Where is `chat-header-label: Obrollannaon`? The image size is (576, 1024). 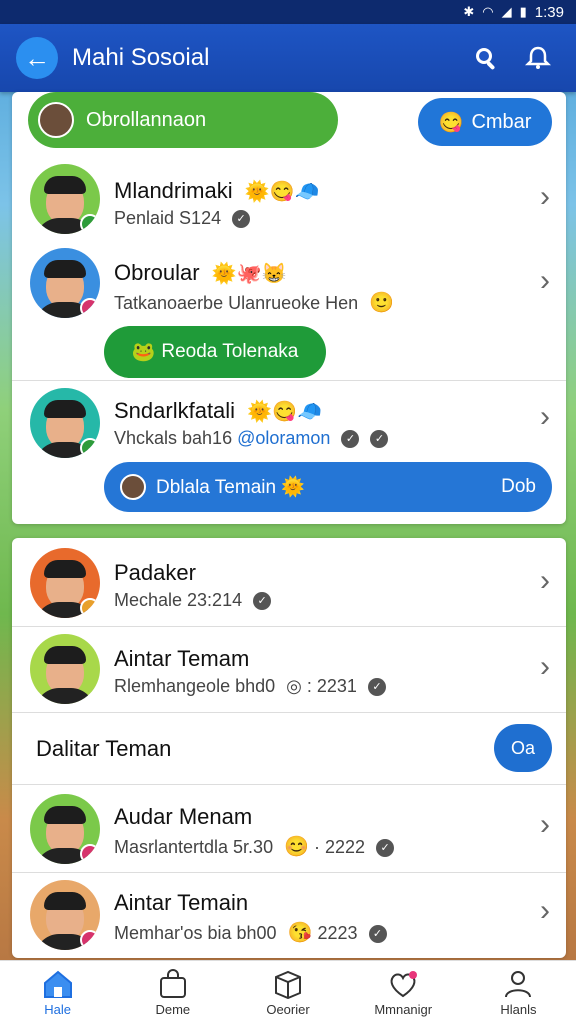
chat-header-label: Obrollannaon is located at coordinates (146, 119).